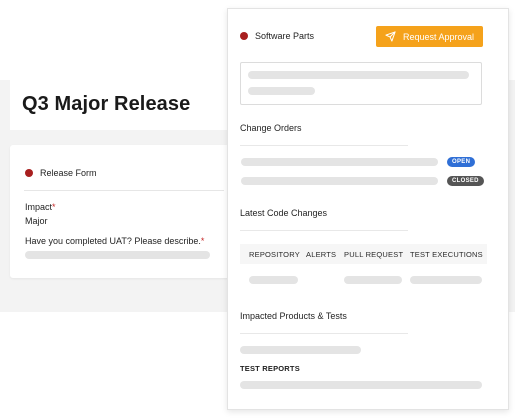 Image resolution: width=515 pixels, height=420 pixels. What do you see at coordinates (271, 128) in the screenshot?
I see `change-orders-title: Change Orders` at bounding box center [271, 128].